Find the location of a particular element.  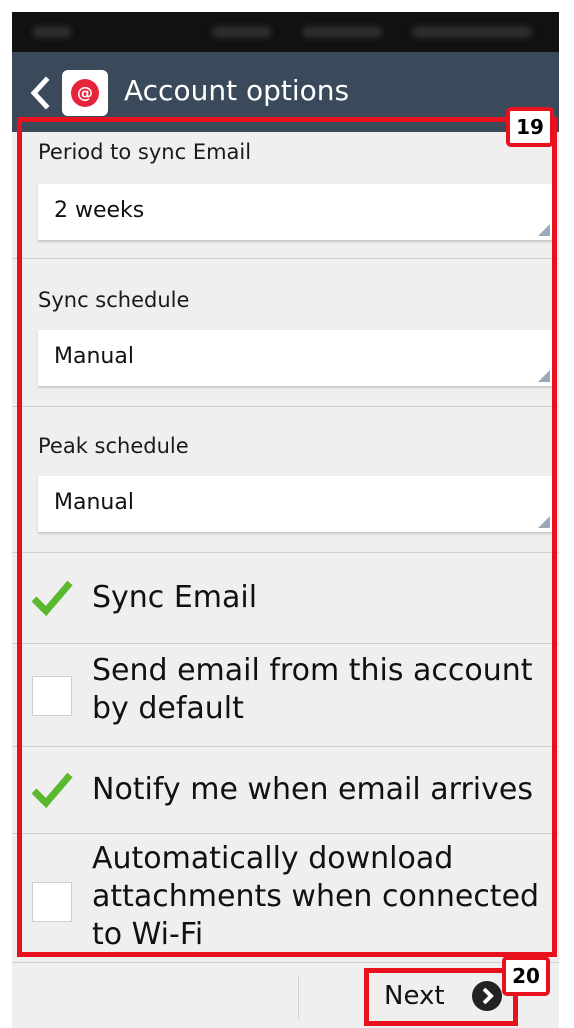

annotation-tag-19: 19 is located at coordinates (530, 127).